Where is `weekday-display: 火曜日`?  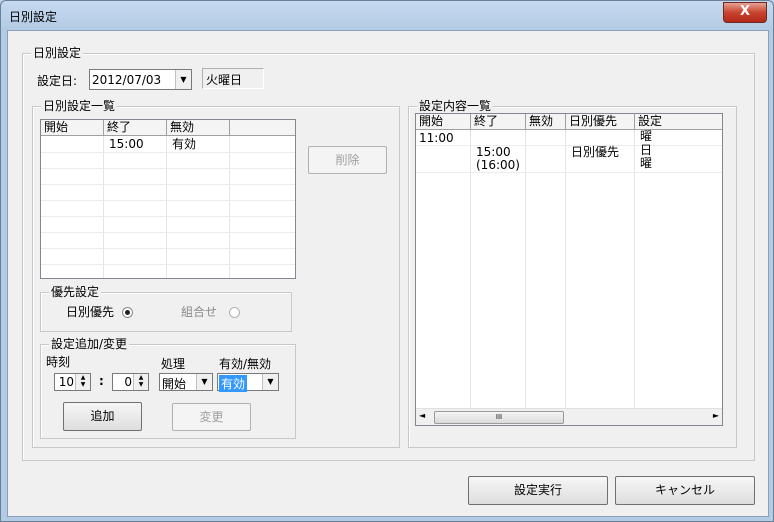 weekday-display: 火曜日 is located at coordinates (233, 78).